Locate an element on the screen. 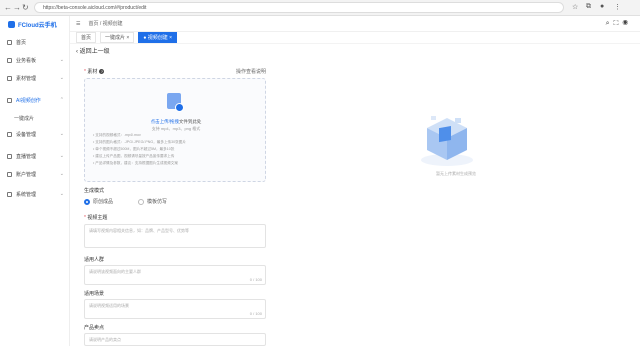 The width and height of the screenshot is (640, 346). sidebar-item-label: 设备管理 is located at coordinates (26, 134).